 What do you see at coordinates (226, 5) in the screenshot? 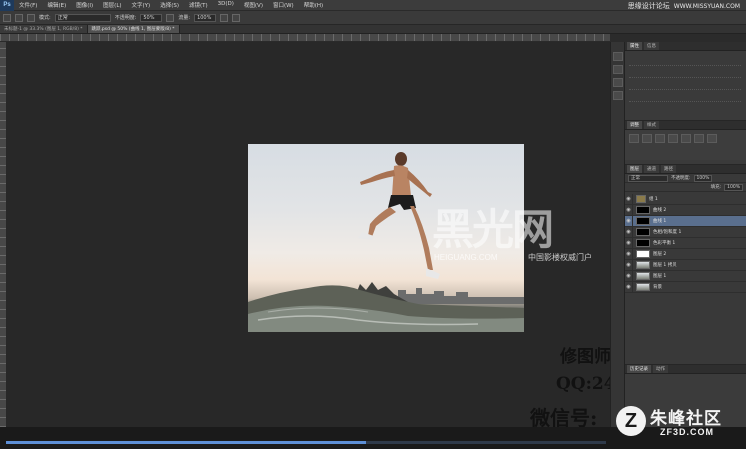
I see `menu-item: 3D(D)` at bounding box center [226, 5].